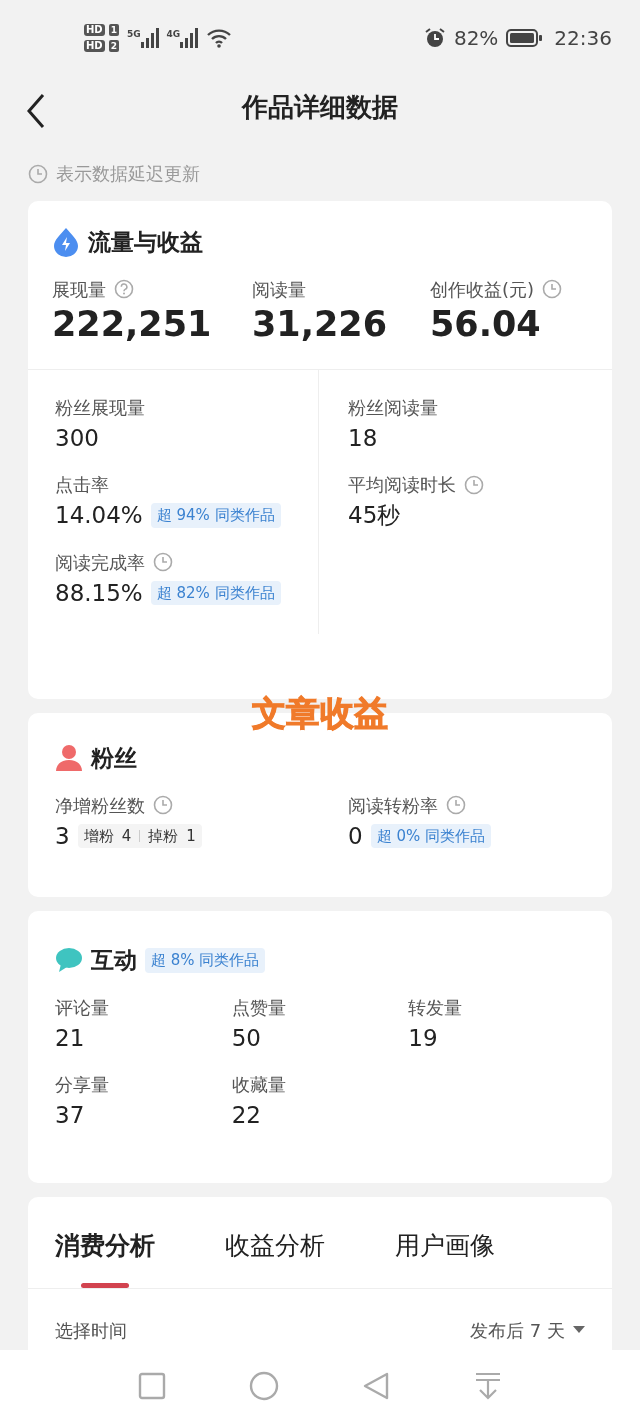 Image resolution: width=640 pixels, height=1422 pixels. Describe the element at coordinates (82, 1085) in the screenshot. I see `metric-label: 分享量` at that location.